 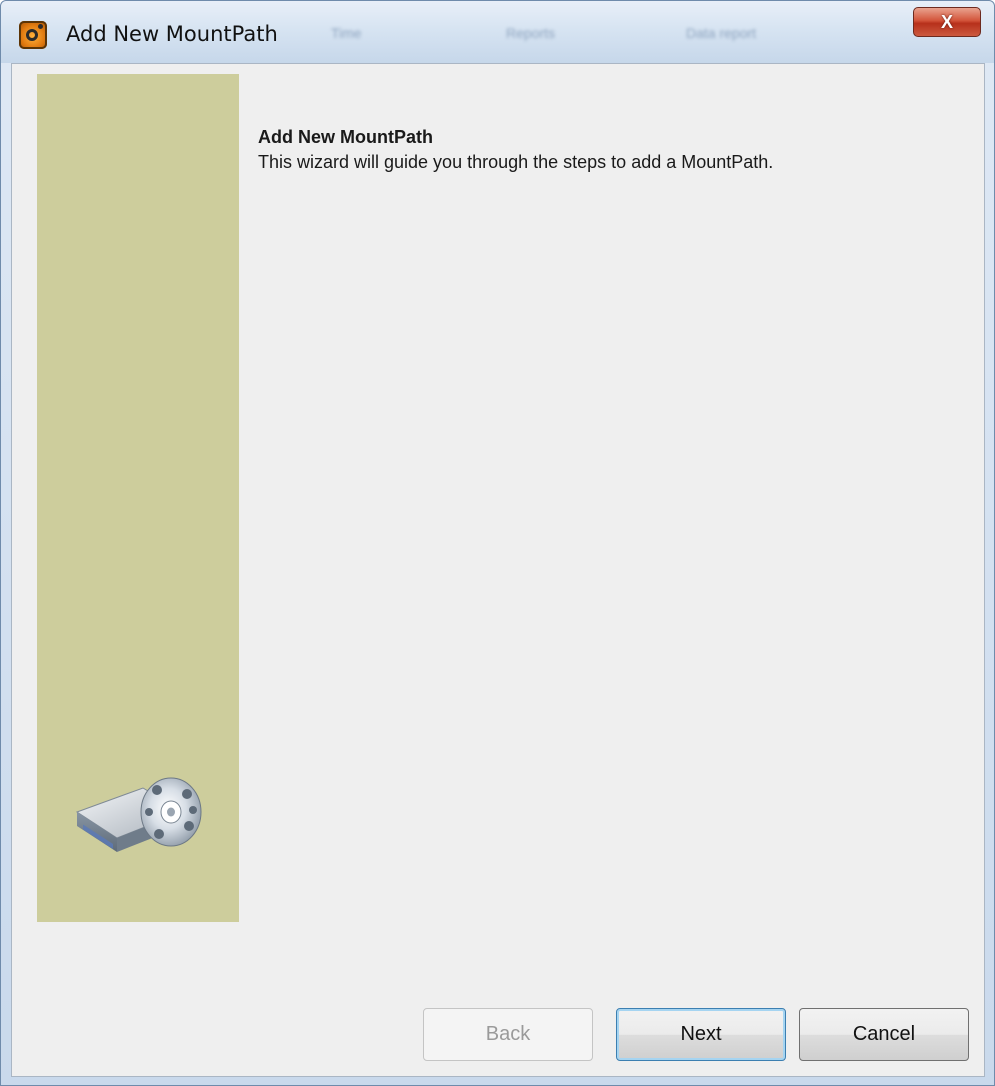 I want to click on cancel-button: Cancel, so click(x=884, y=1034).